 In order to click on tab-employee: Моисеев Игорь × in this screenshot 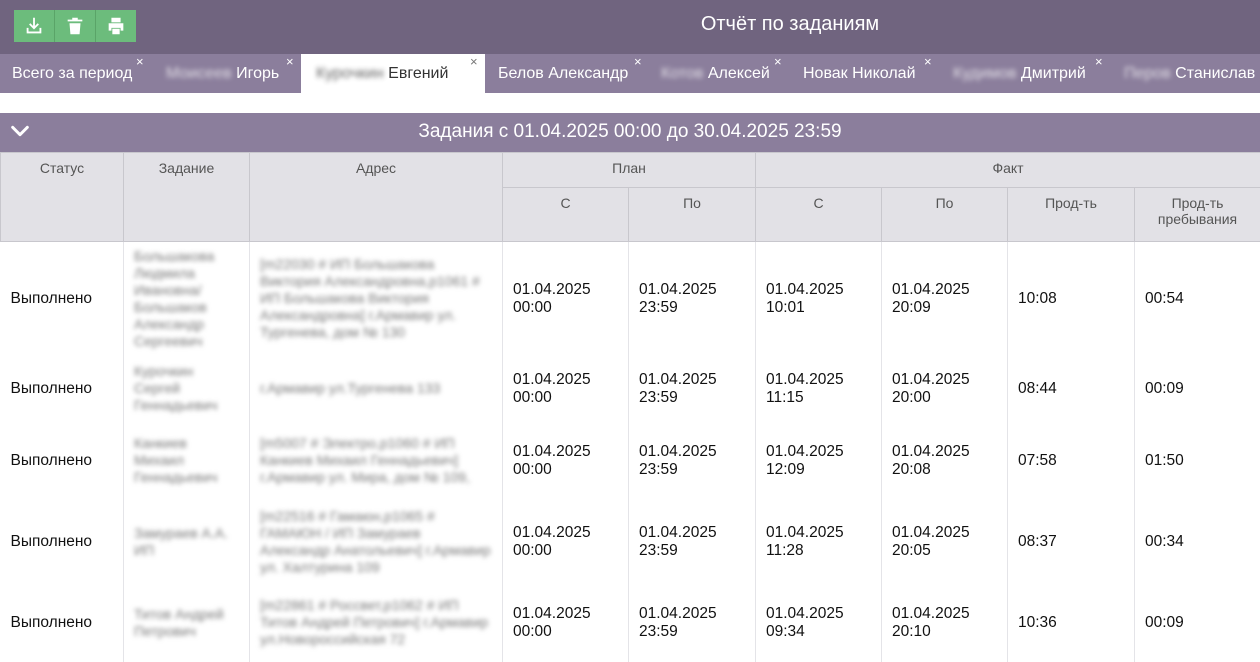, I will do `click(227, 73)`.